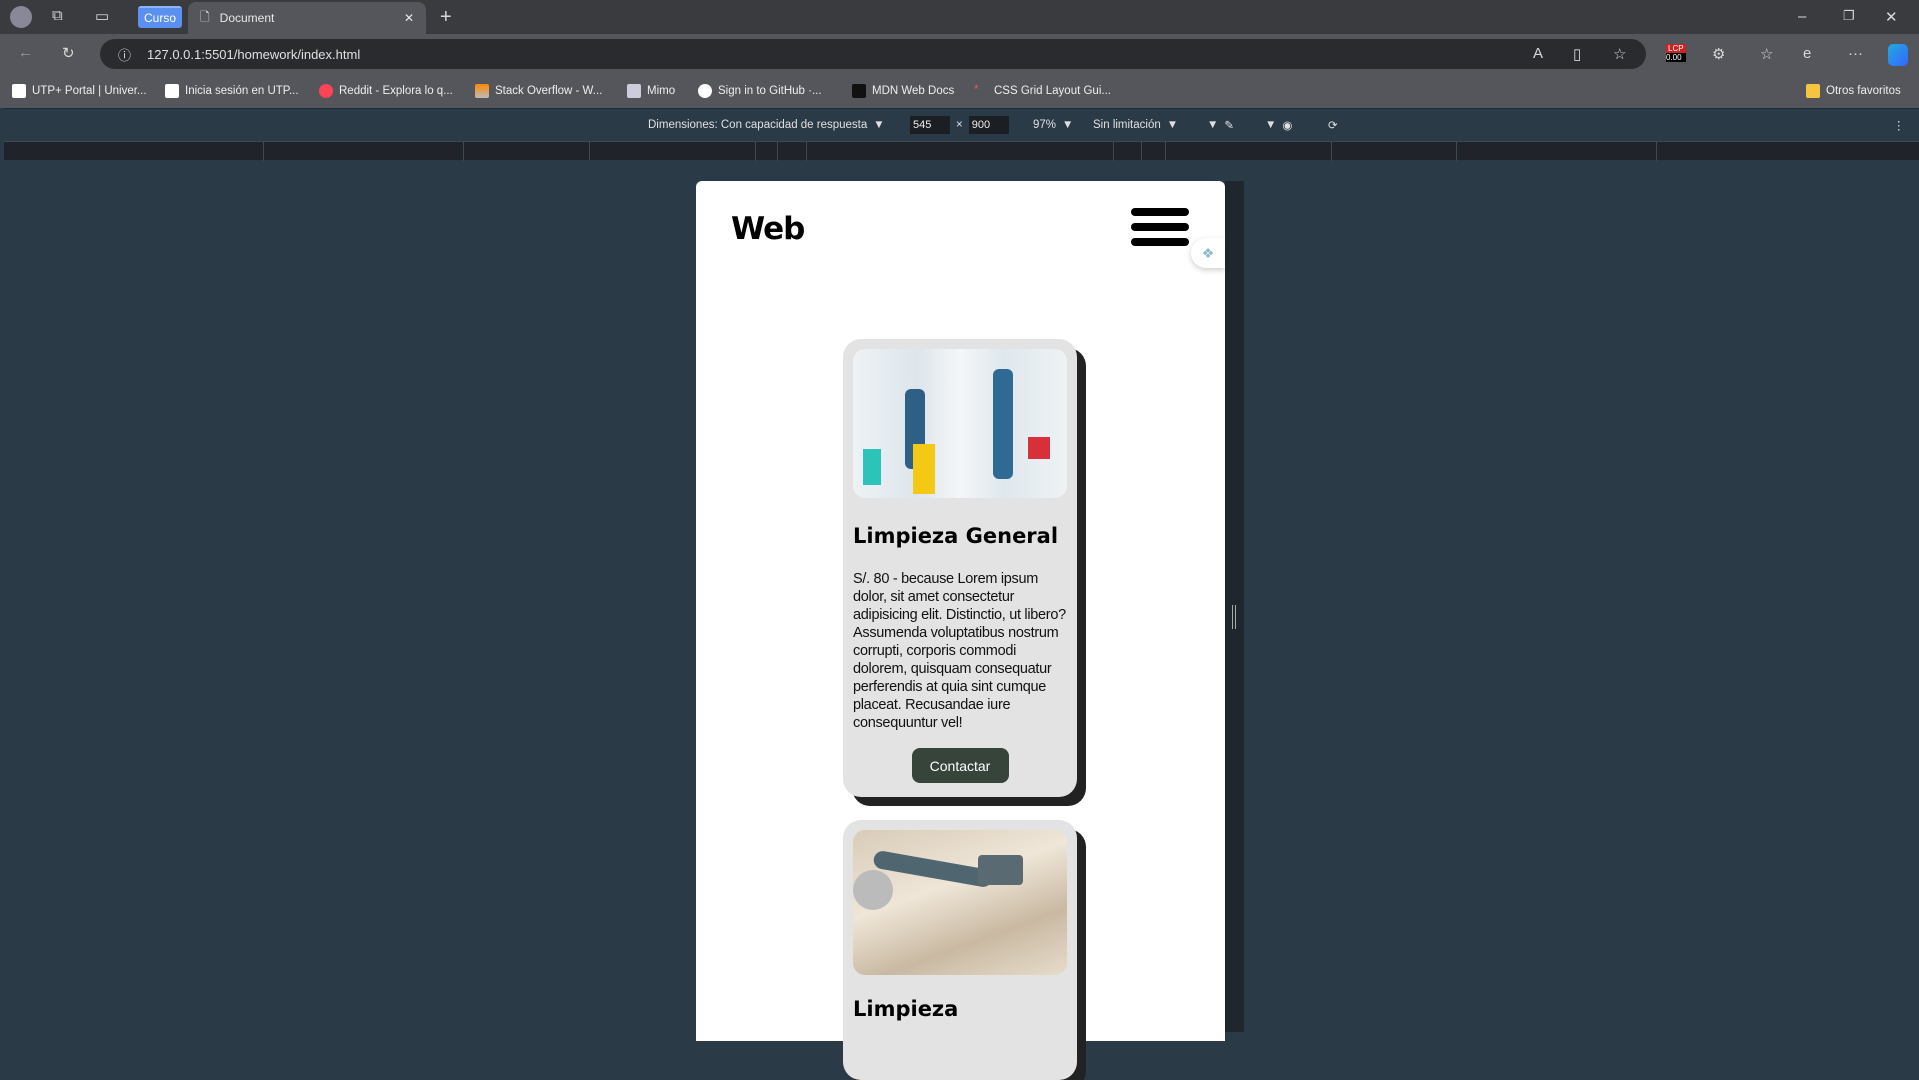 This screenshot has width=1919, height=1080. I want to click on immersive-reader-icon: ▯, so click(1577, 54).